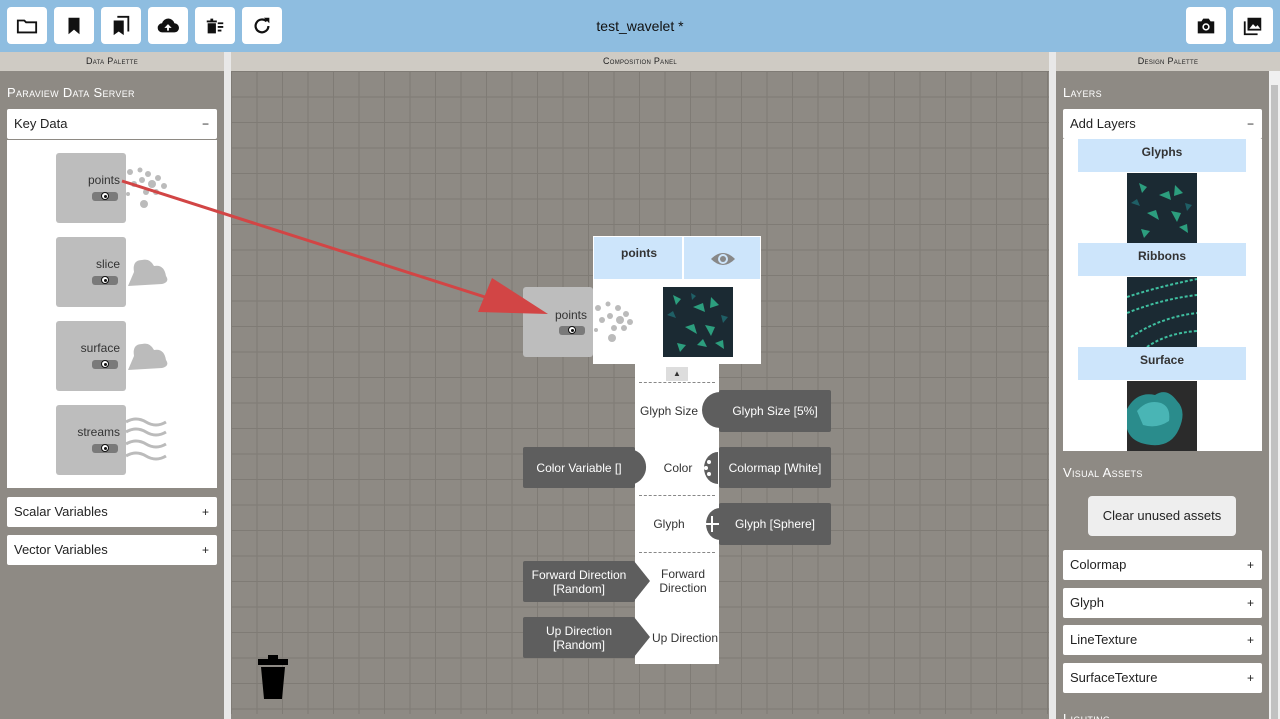 This screenshot has width=1280, height=719. Describe the element at coordinates (1098, 564) in the screenshot. I see `colormap-label: Colormap` at that location.